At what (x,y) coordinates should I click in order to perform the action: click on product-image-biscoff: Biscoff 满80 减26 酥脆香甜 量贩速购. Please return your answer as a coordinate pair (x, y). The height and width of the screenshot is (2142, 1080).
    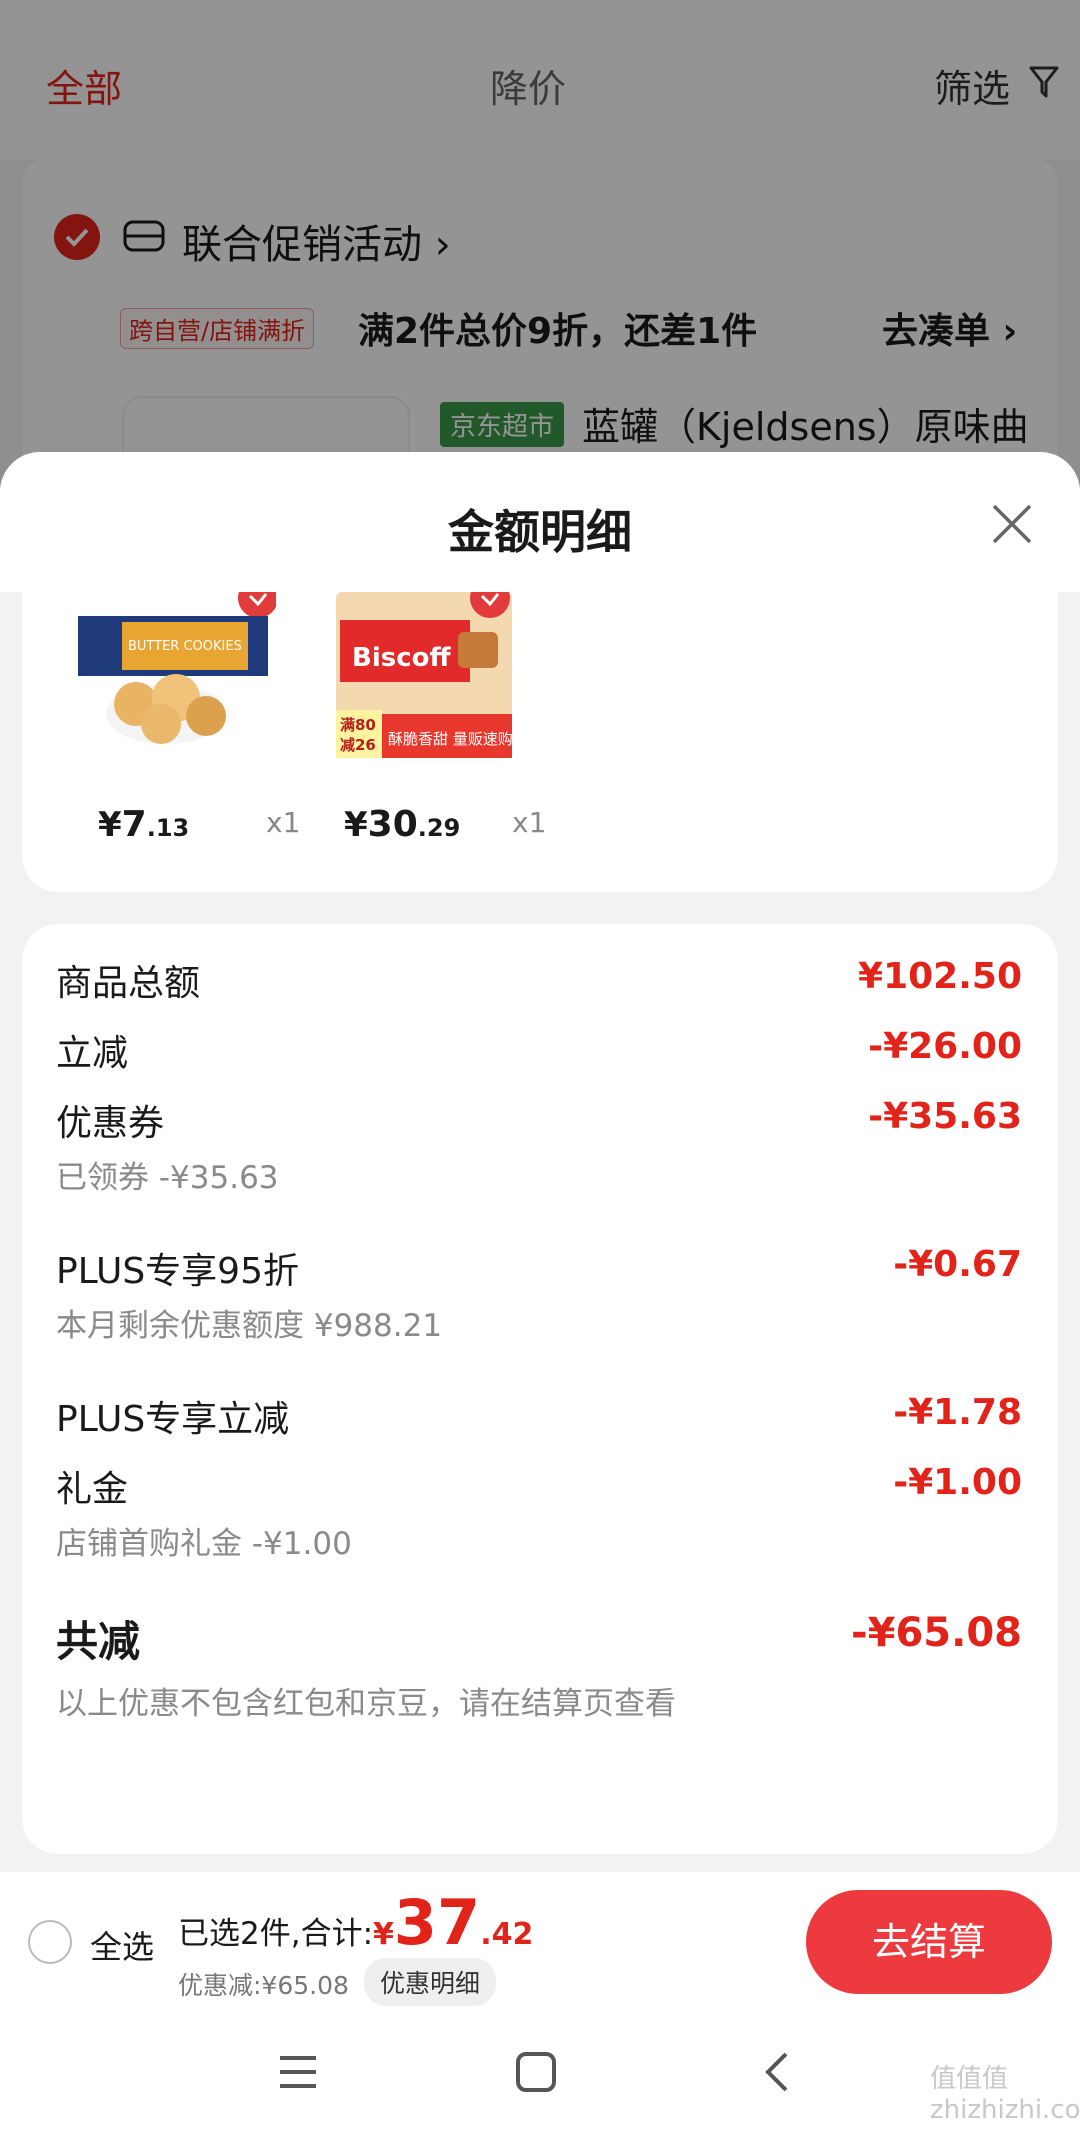
    Looking at the image, I should click on (424, 675).